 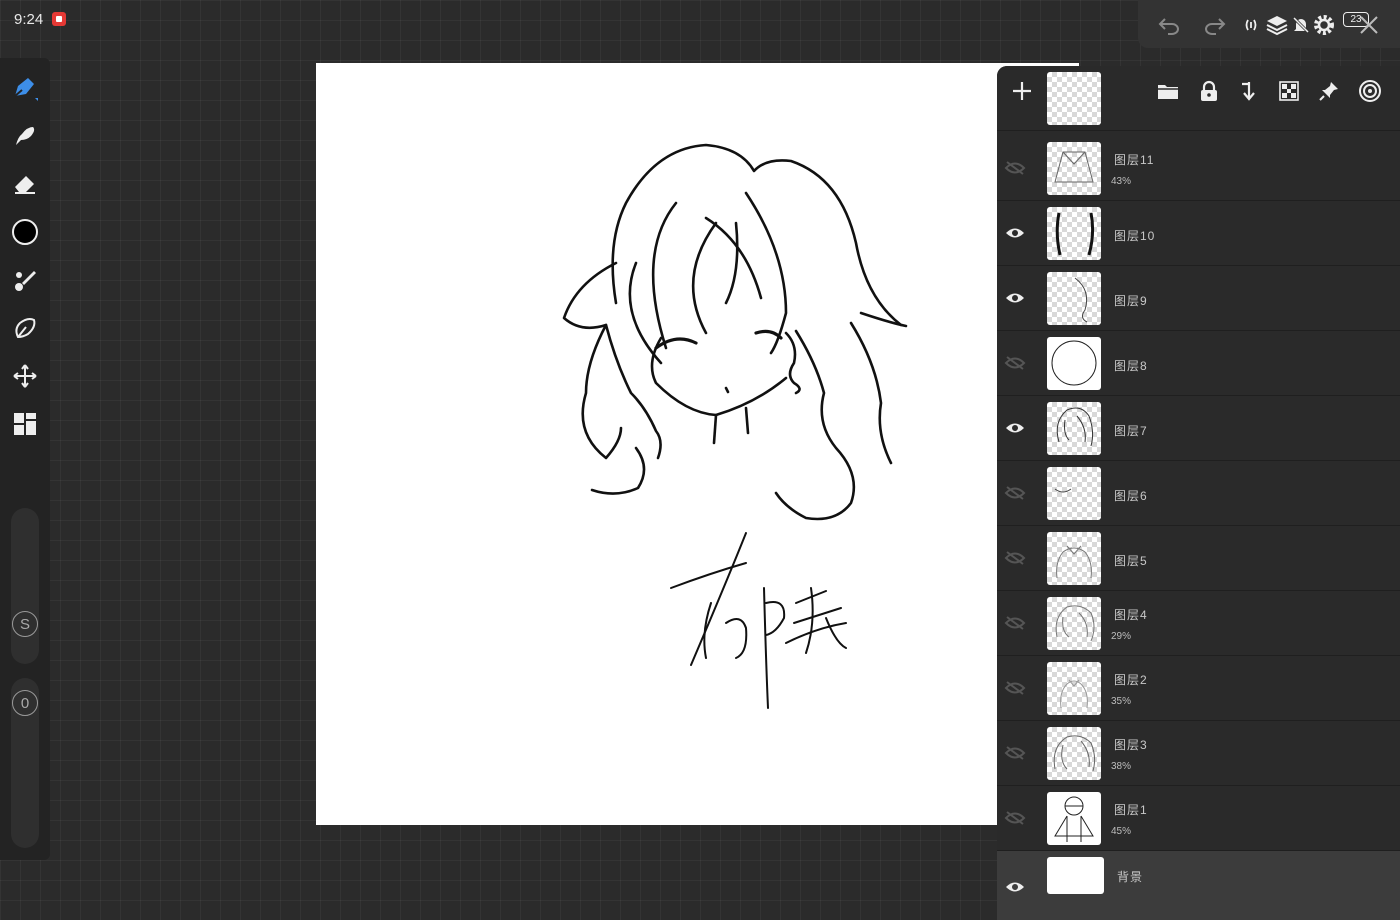 What do you see at coordinates (1198, 168) in the screenshot?
I see `layer-row-11: 图层11 43%` at bounding box center [1198, 168].